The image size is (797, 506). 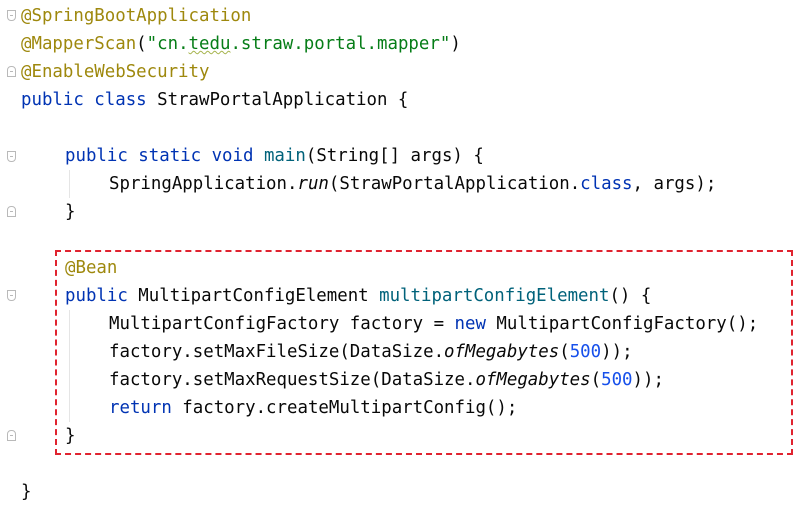 What do you see at coordinates (394, 156) in the screenshot?
I see `method-params: (String[] args) {` at bounding box center [394, 156].